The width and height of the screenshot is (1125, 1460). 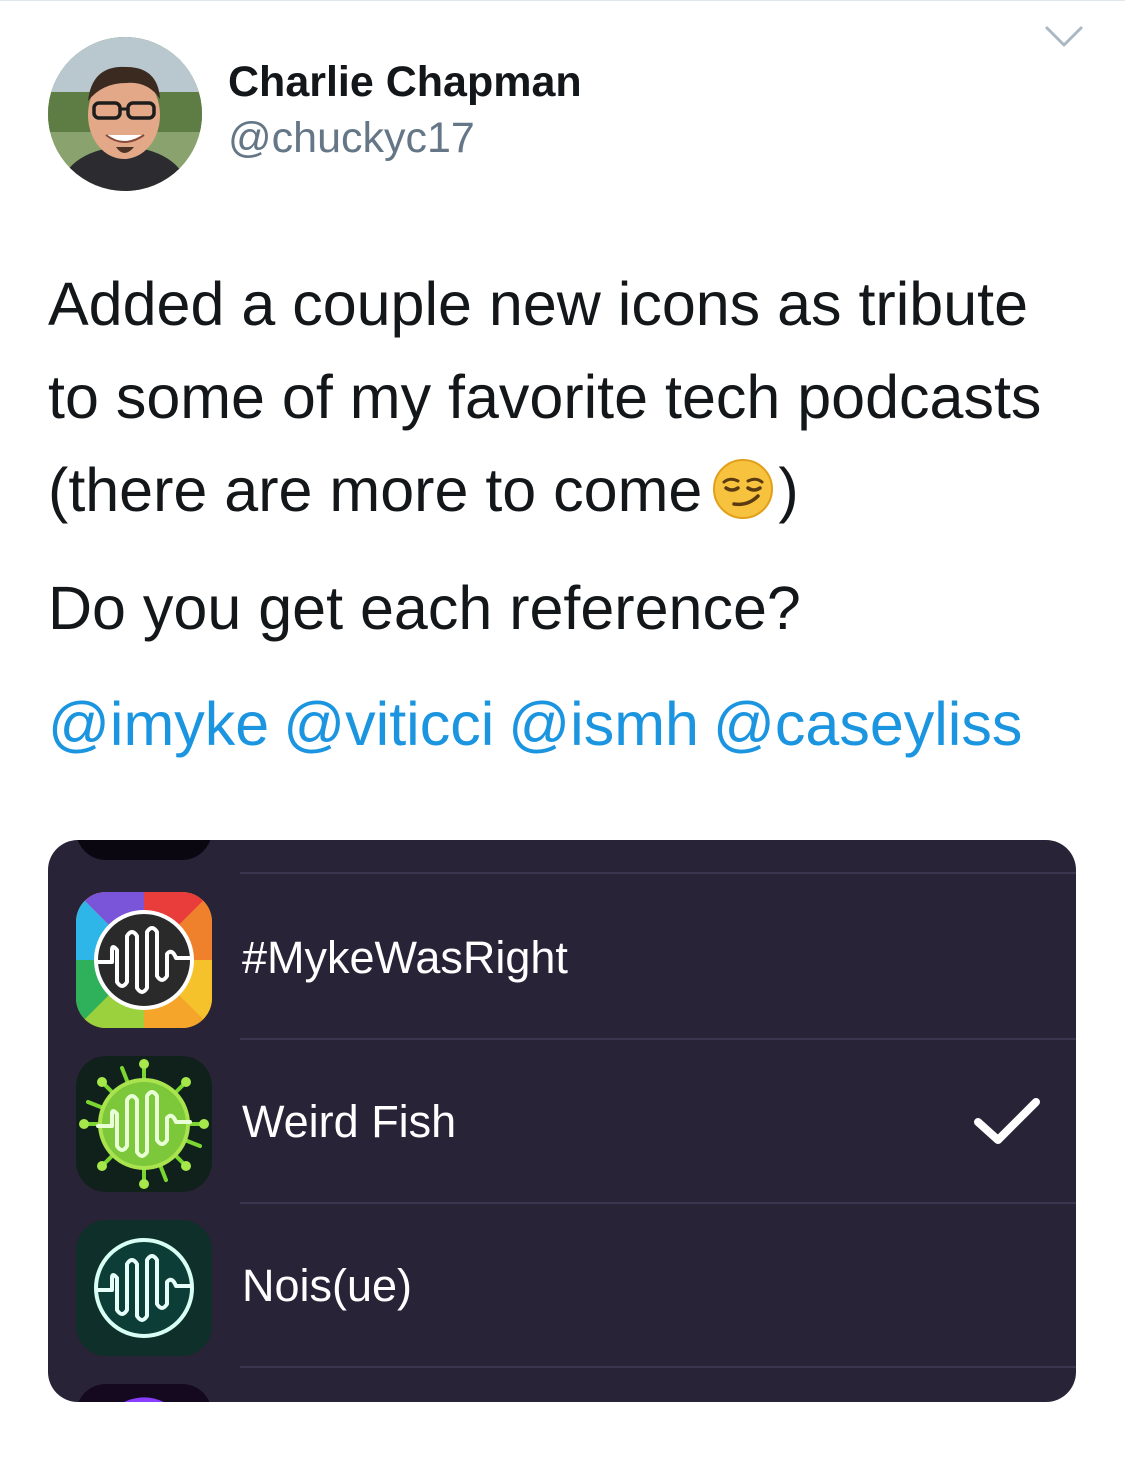 What do you see at coordinates (144, 850) in the screenshot?
I see `partial-app-icon-top` at bounding box center [144, 850].